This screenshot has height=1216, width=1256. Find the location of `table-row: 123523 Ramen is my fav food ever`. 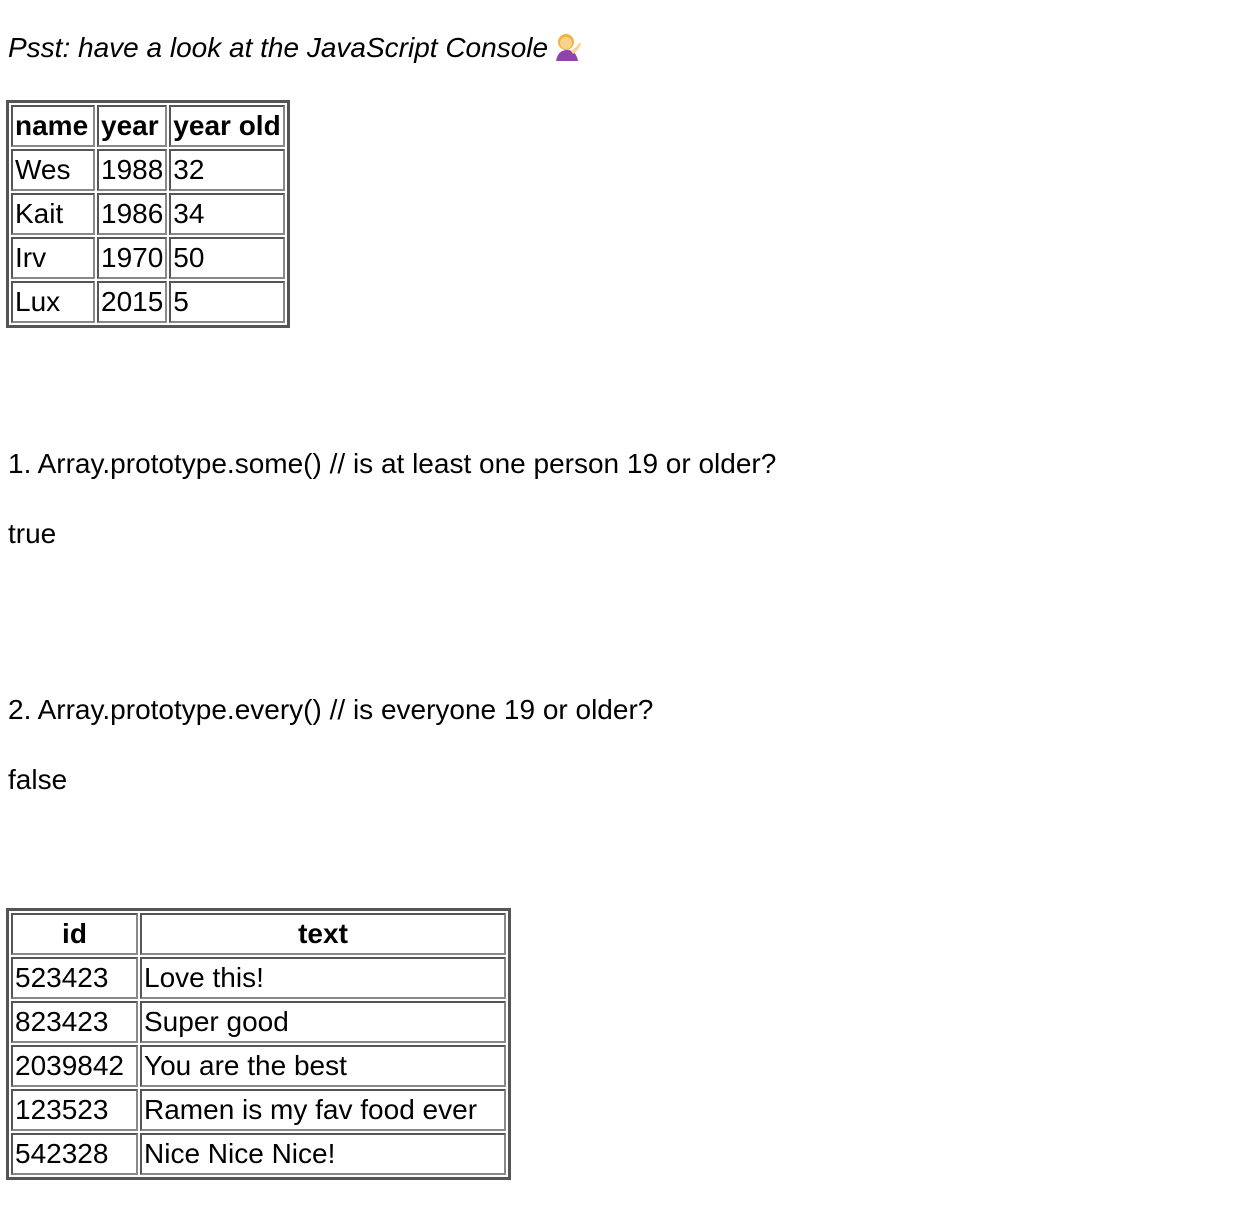

table-row: 123523 Ramen is my fav food ever is located at coordinates (258, 1110).